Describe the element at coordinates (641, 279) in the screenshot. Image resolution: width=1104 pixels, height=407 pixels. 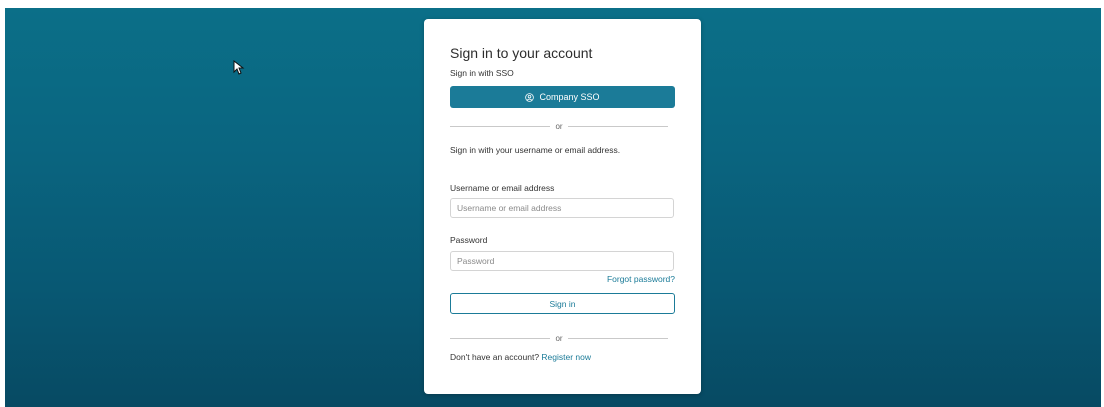
I see `forgot-password-link: Forgot password?` at that location.